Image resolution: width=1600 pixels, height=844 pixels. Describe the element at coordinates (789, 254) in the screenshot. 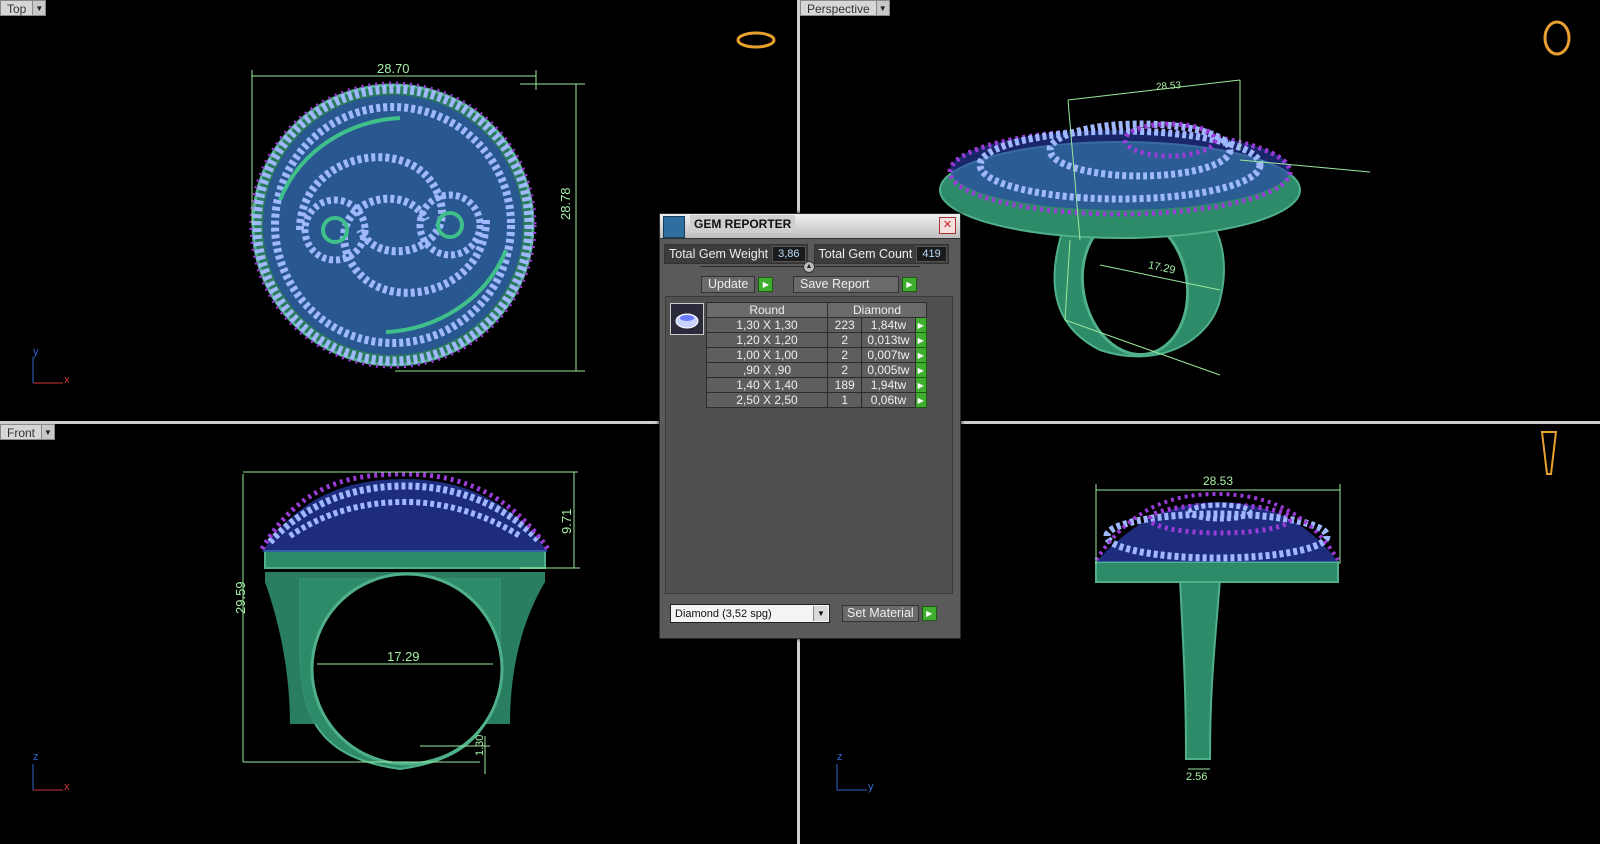

I see `total-gem-weight-value: 3,86` at that location.